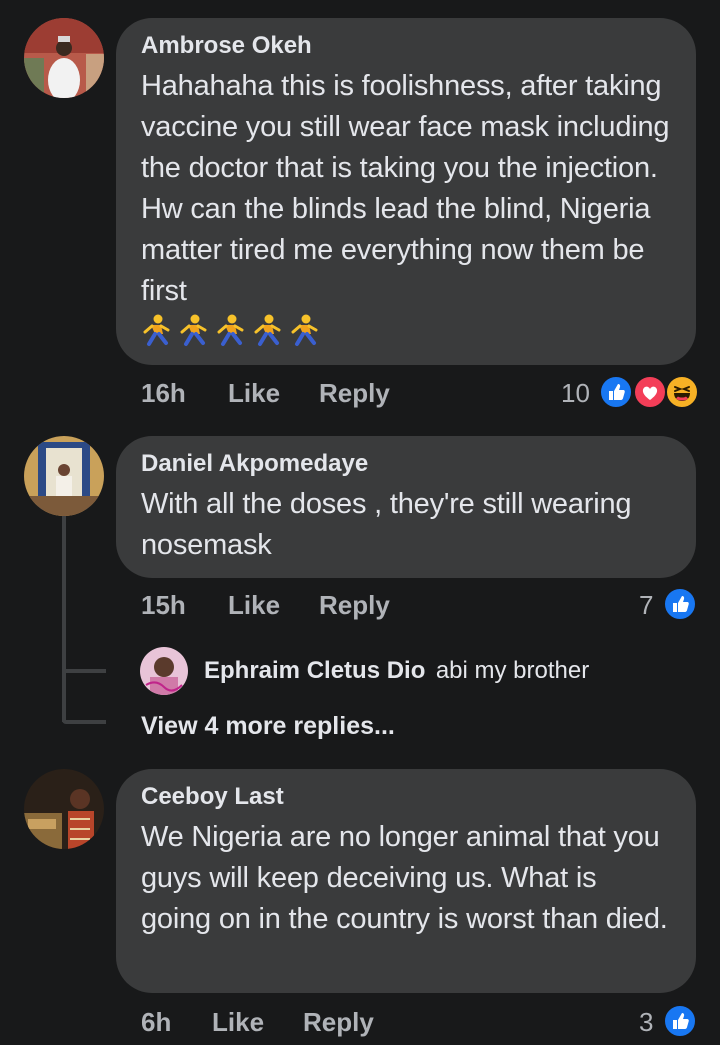 The width and height of the screenshot is (720, 1045). What do you see at coordinates (407, 46) in the screenshot?
I see `comment-author: Ambrose Okeh` at bounding box center [407, 46].